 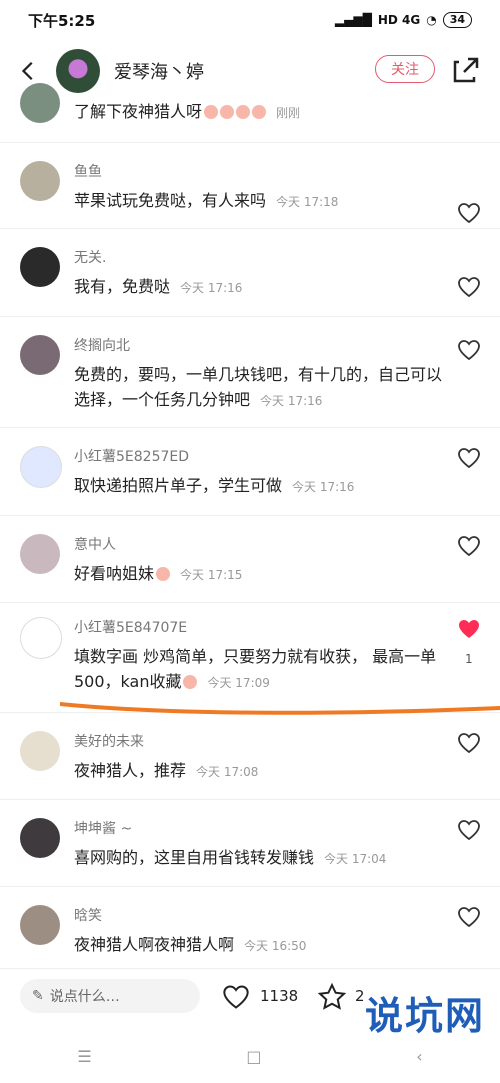 I want to click on comment-row: 了解下夜神猎人呀 刚刚, so click(x=250, y=113).